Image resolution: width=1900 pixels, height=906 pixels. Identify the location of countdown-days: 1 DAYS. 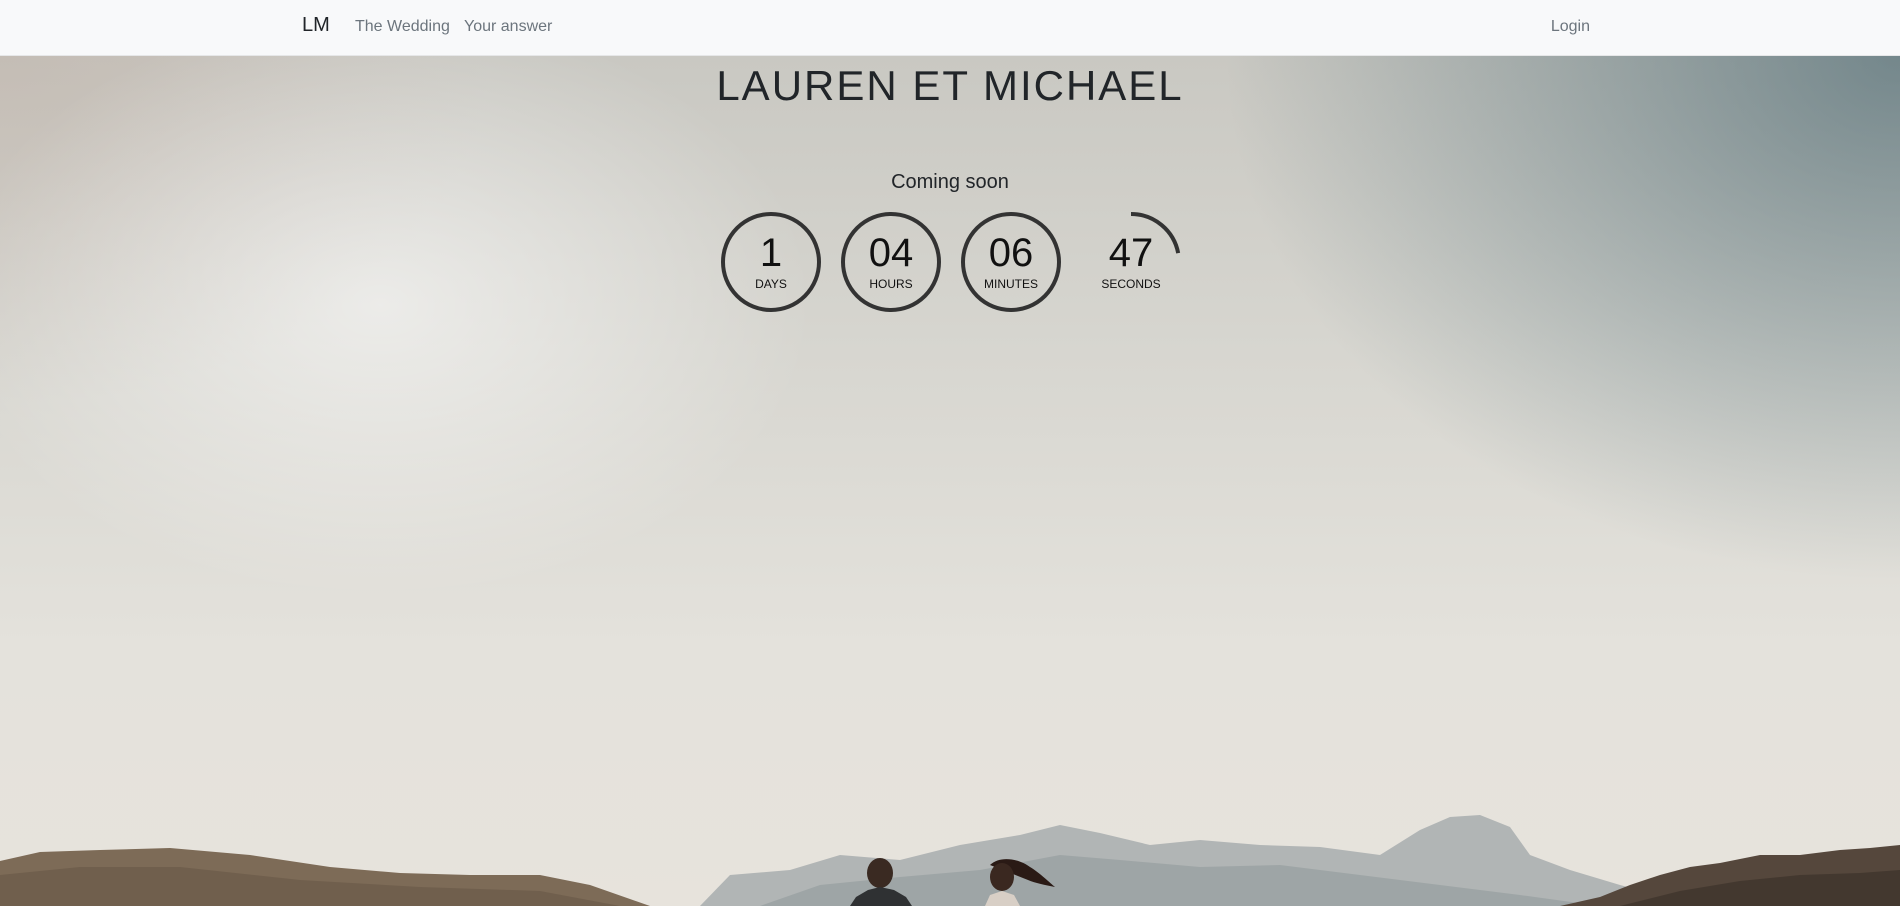
(771, 262).